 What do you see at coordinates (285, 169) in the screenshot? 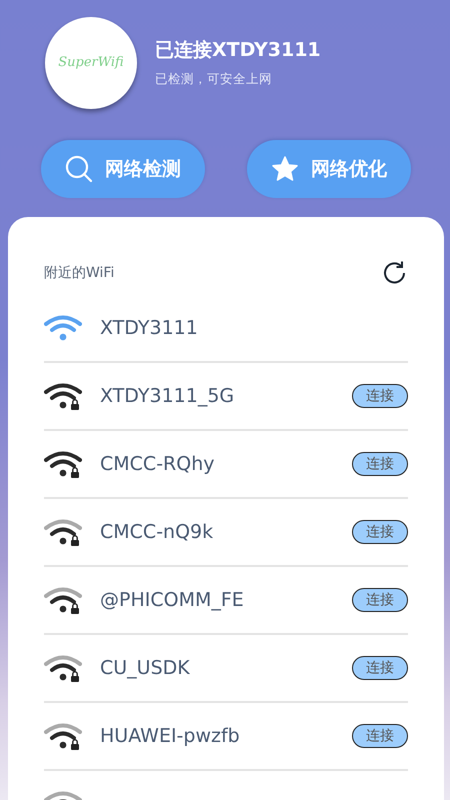
I see `star-icon` at bounding box center [285, 169].